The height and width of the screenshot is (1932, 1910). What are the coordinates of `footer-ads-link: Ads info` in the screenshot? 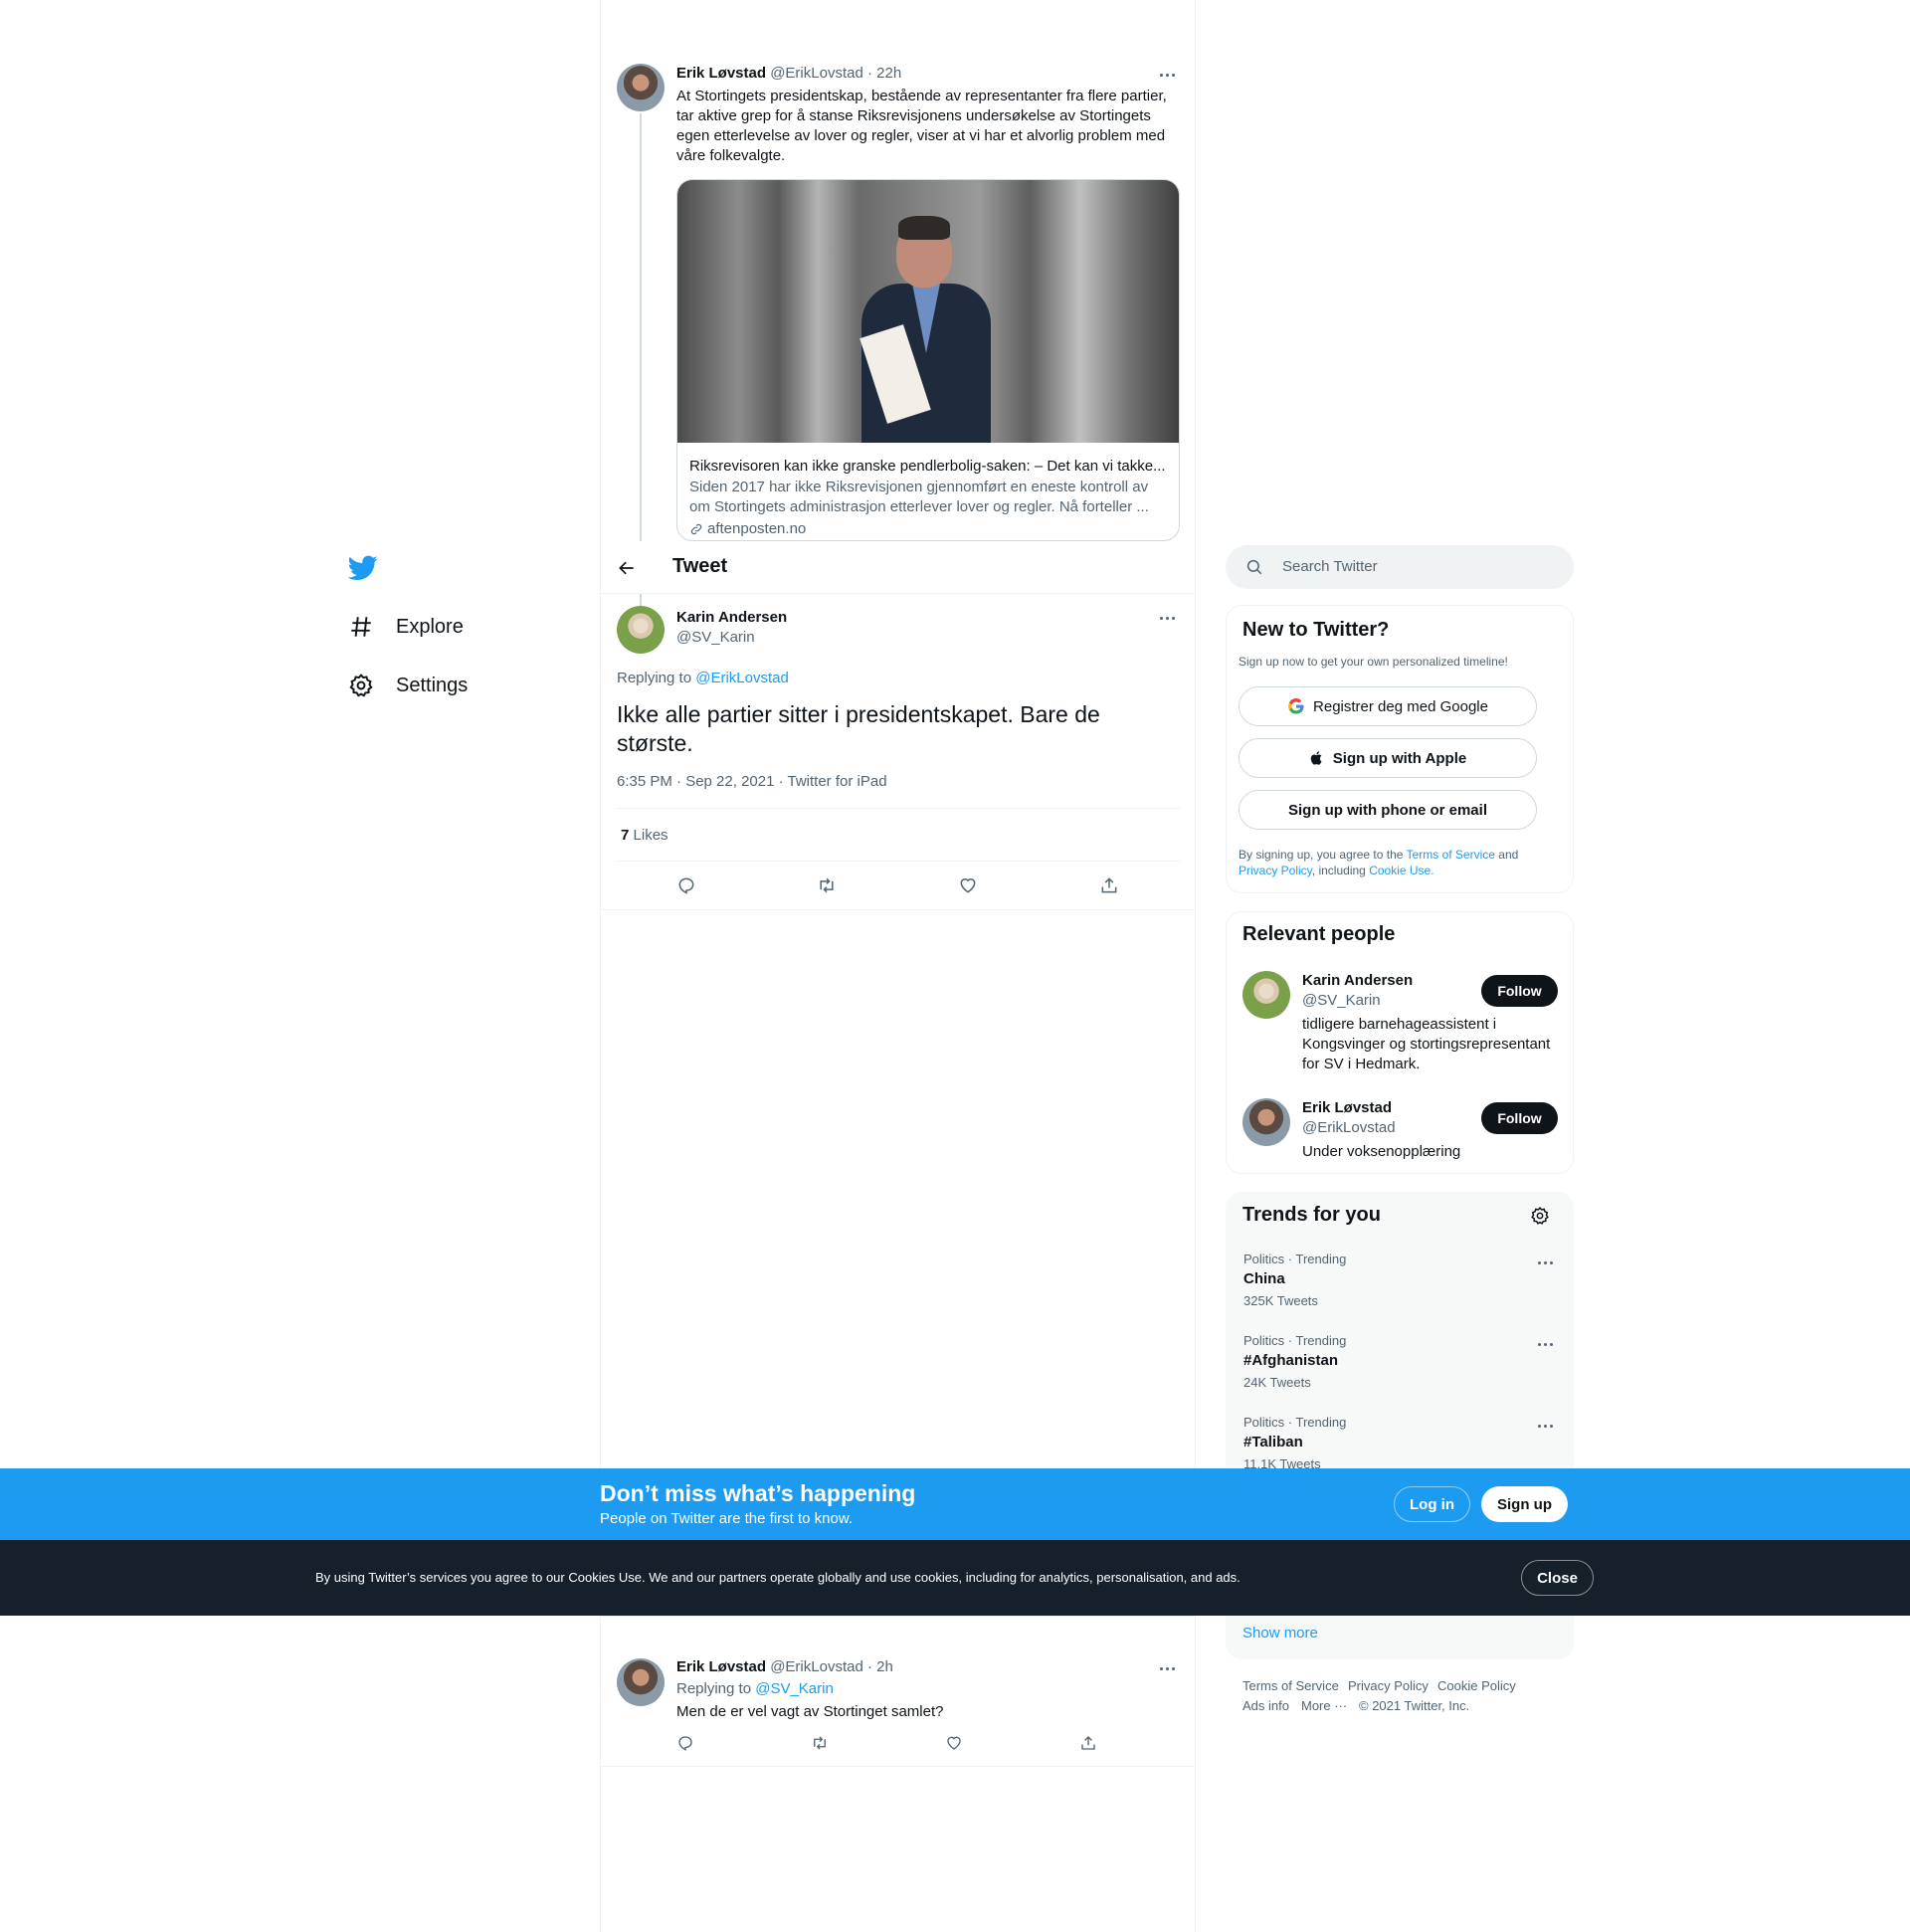 It's located at (1265, 1705).